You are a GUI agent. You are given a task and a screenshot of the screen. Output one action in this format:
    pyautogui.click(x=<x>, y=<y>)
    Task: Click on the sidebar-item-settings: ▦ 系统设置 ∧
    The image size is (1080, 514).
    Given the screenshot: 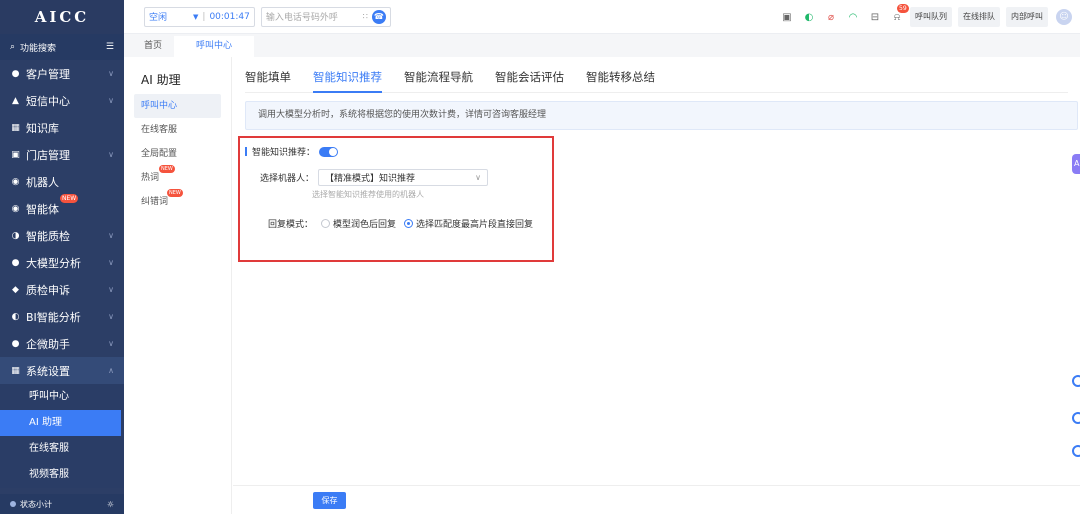 What is the action you would take?
    pyautogui.click(x=62, y=370)
    